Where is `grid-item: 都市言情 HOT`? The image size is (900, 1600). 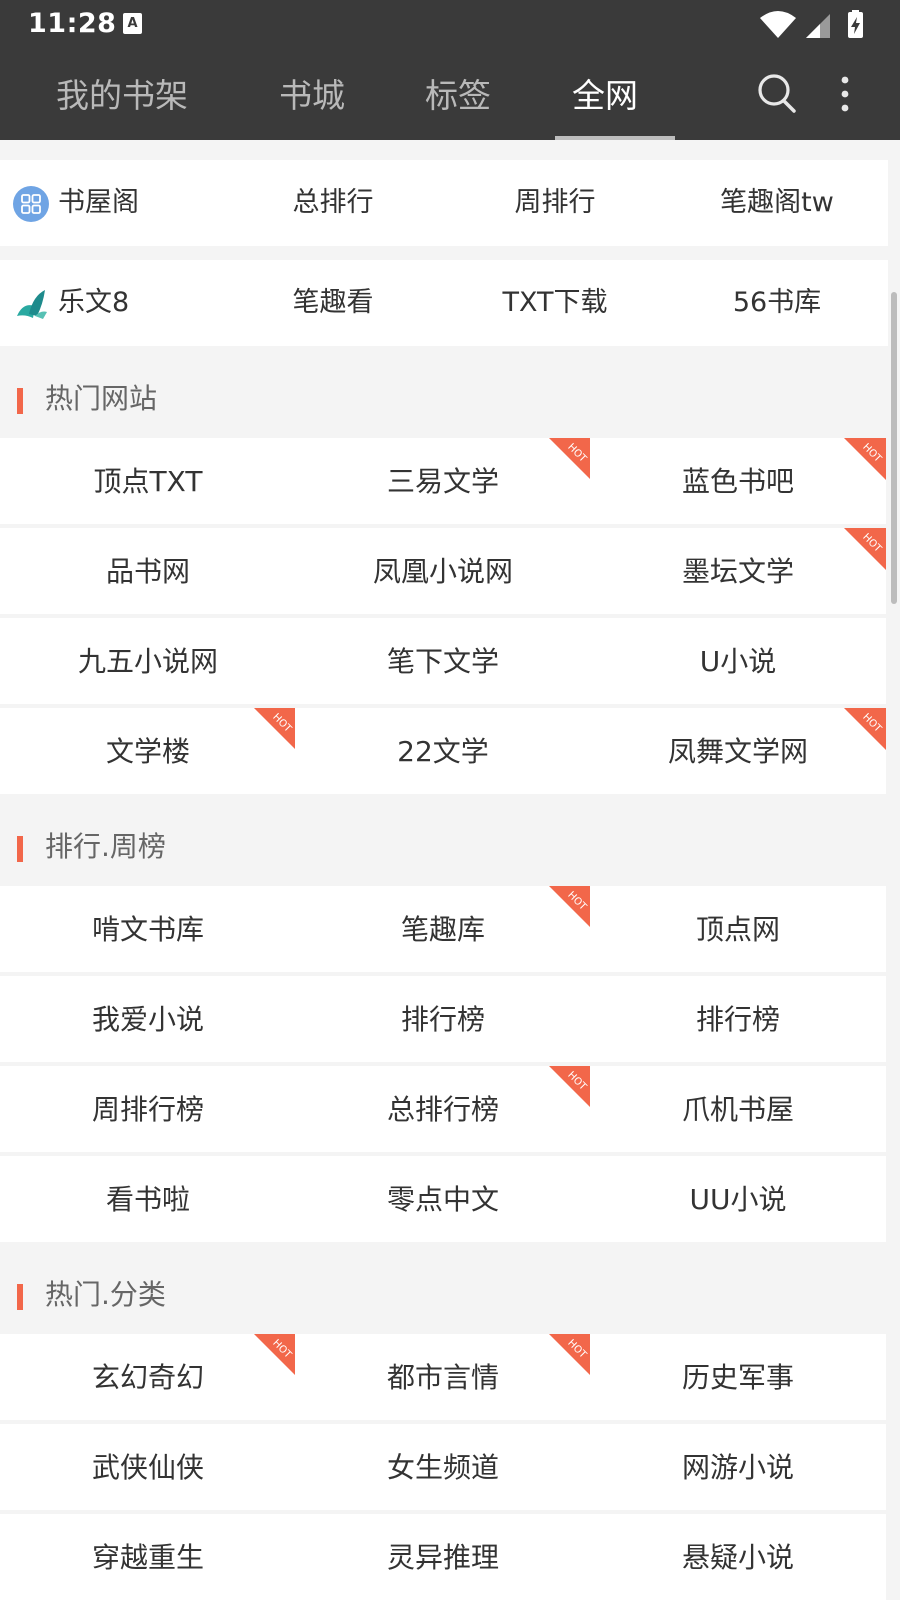
grid-item: 都市言情 HOT is located at coordinates (443, 1377).